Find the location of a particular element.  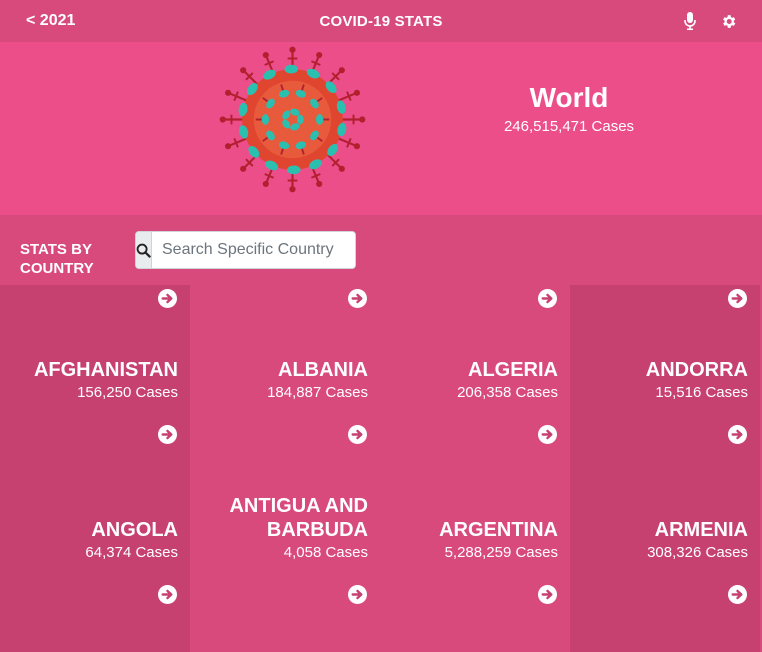

back-button: < 2021 is located at coordinates (50, 21).